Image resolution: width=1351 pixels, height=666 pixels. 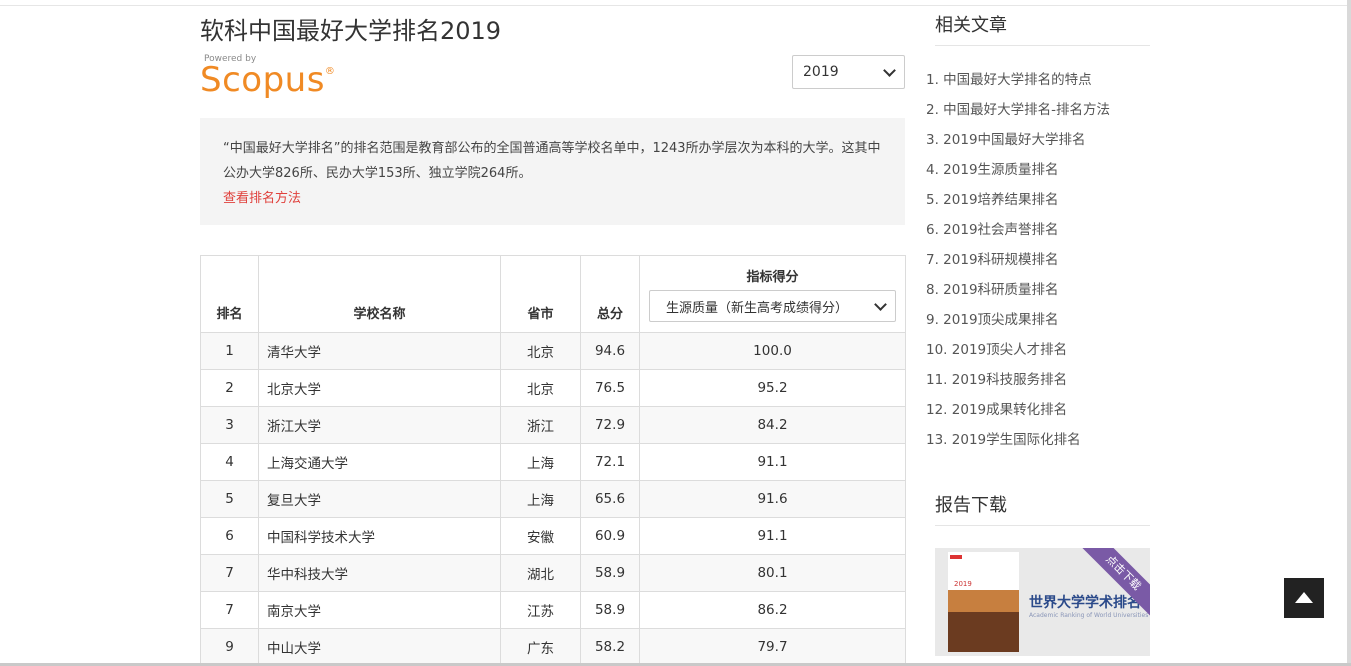 What do you see at coordinates (229, 294) in the screenshot?
I see `header-rank: 排名` at bounding box center [229, 294].